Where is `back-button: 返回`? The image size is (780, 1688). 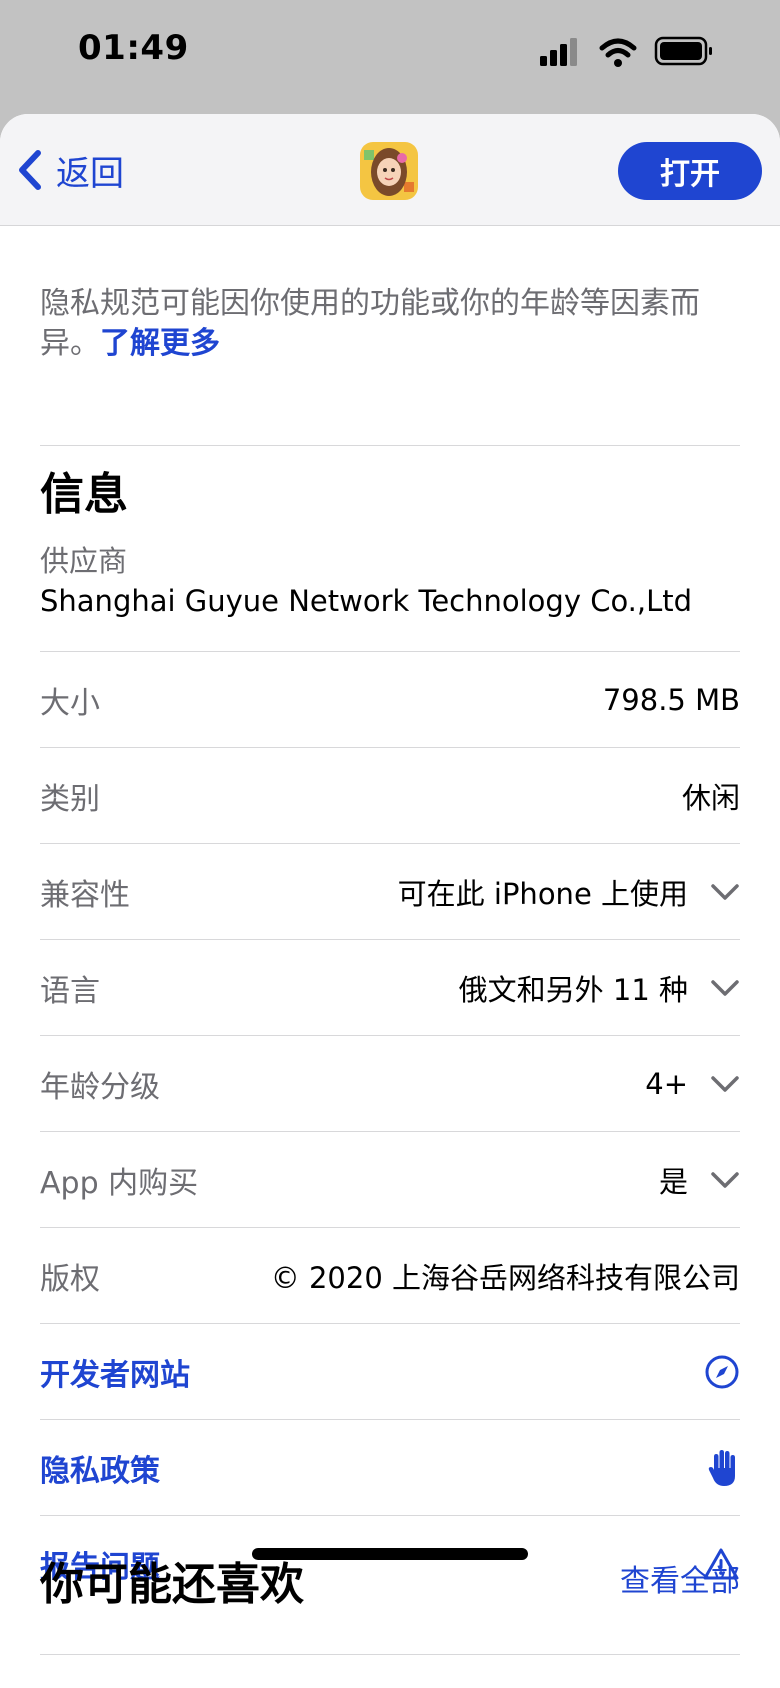
back-button: 返回 is located at coordinates (70, 170).